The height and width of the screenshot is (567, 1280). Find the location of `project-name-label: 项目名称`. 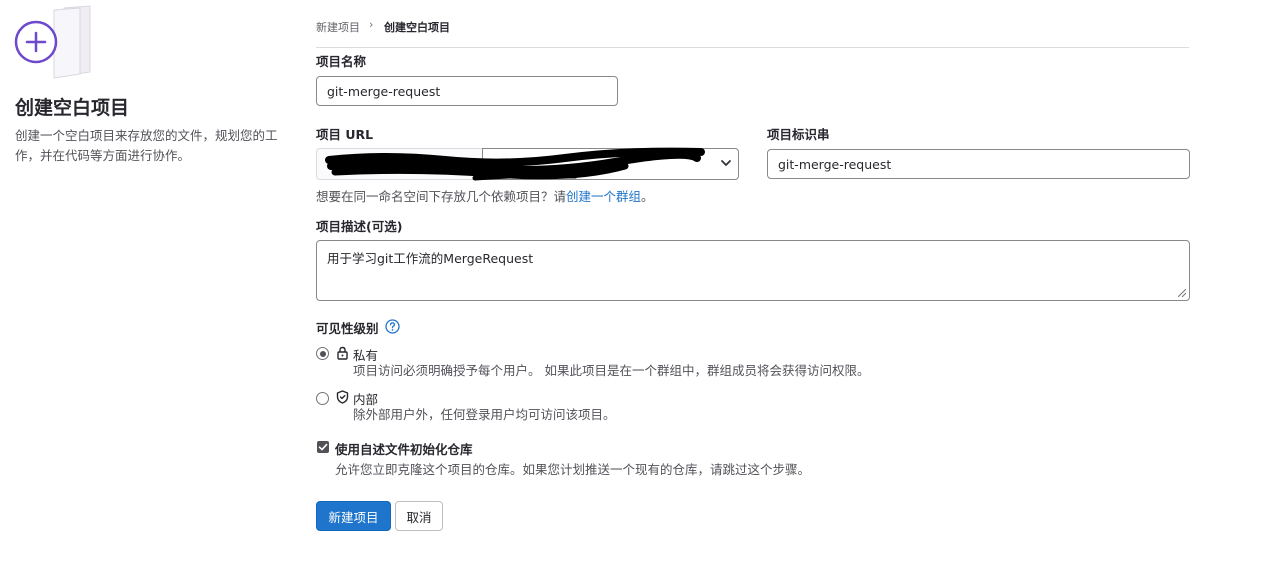

project-name-label: 项目名称 is located at coordinates (341, 61).